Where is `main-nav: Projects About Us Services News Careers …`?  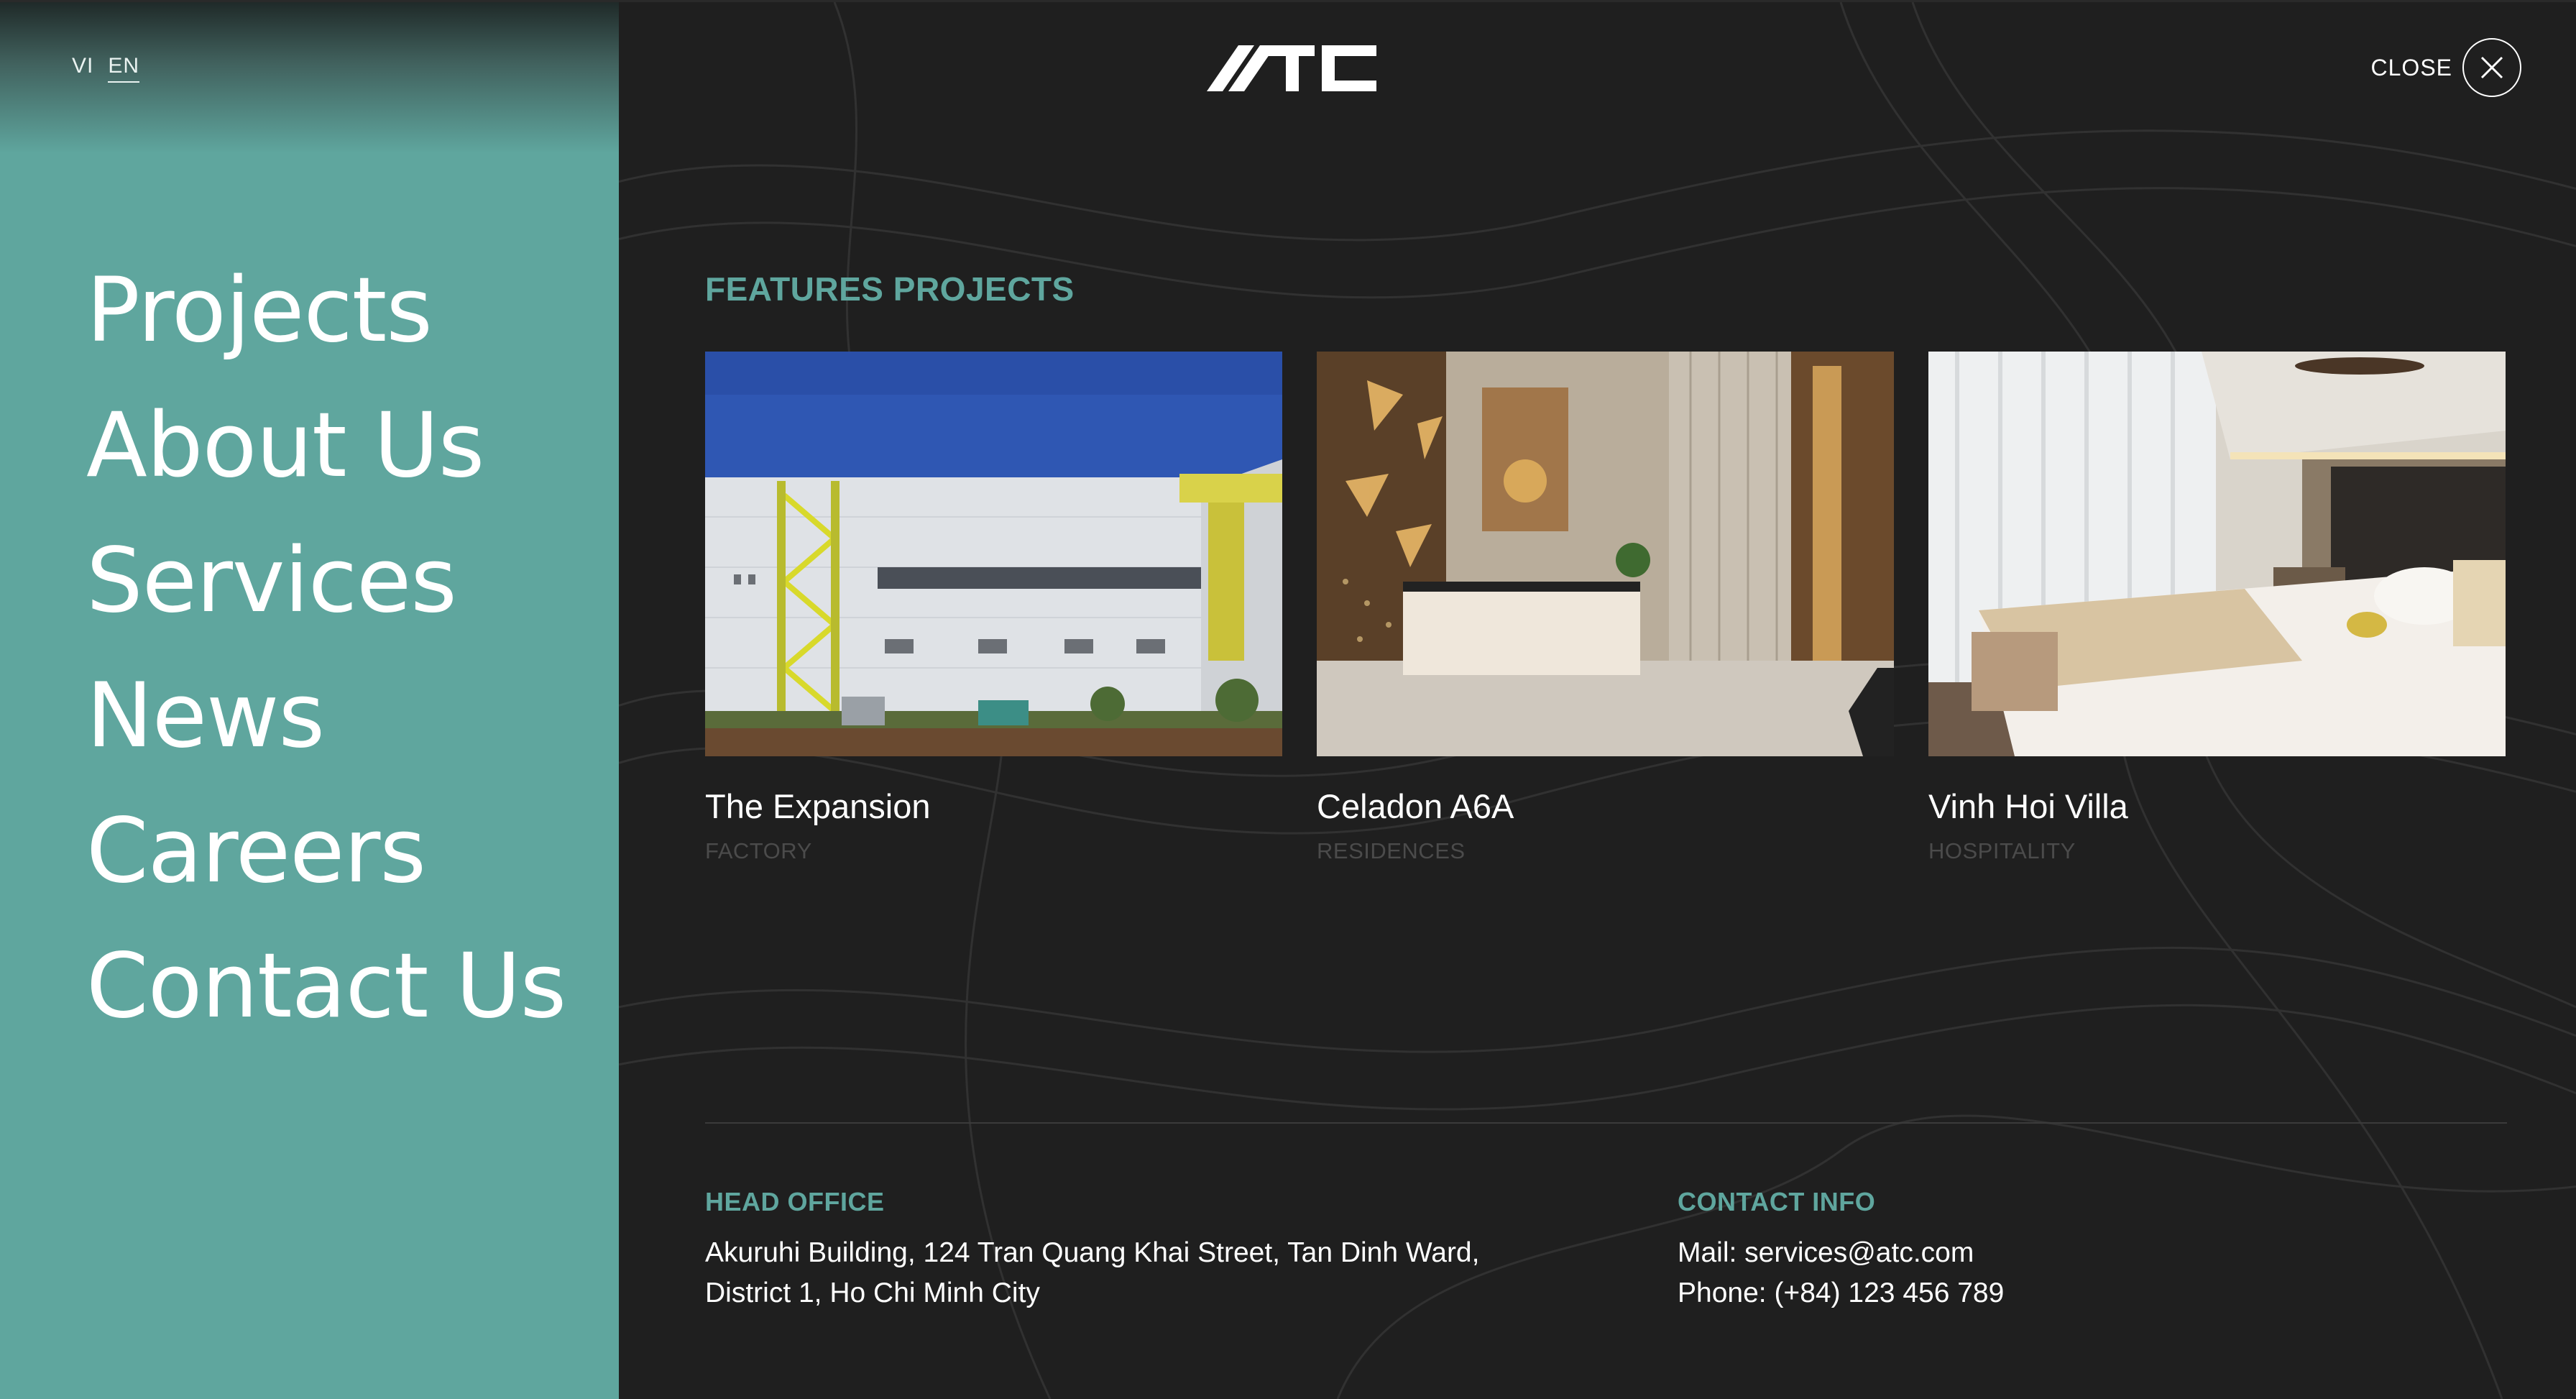 main-nav: Projects About Us Services News Careers … is located at coordinates (326, 649).